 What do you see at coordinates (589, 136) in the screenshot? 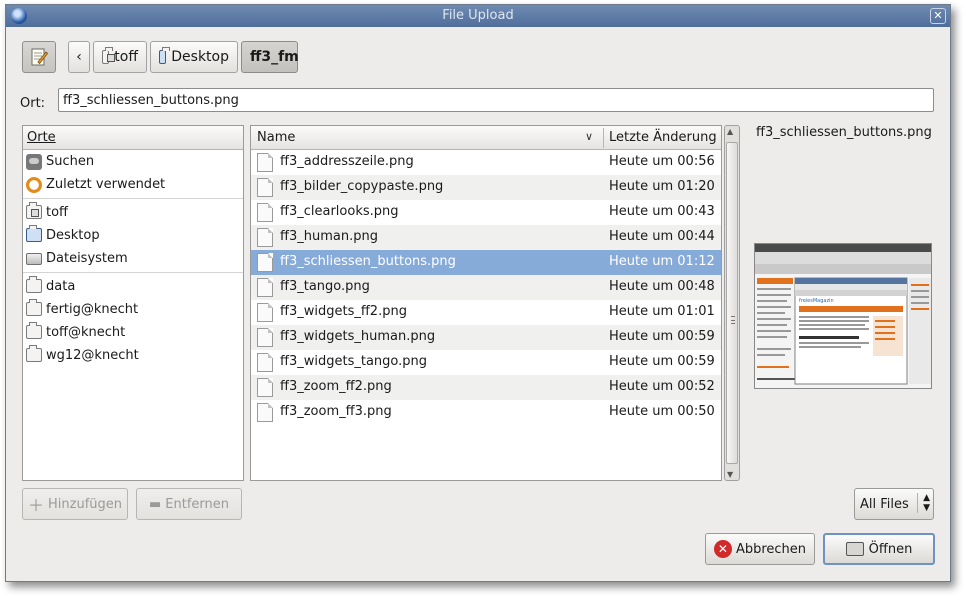
I see `sort-chevron-down-icon: ∨` at bounding box center [589, 136].